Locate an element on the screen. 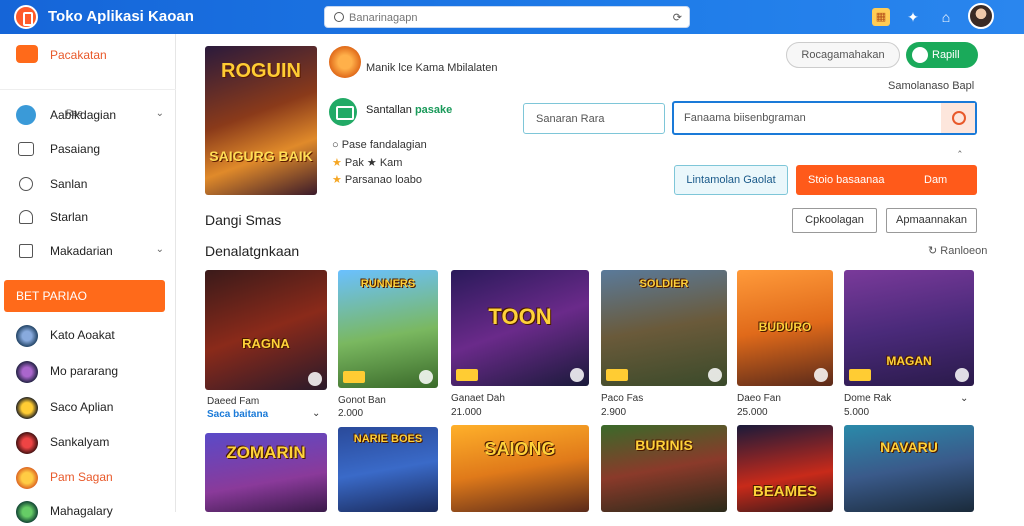 The height and width of the screenshot is (526, 1024). game-card-thumb: RUNNERS is located at coordinates (388, 329).